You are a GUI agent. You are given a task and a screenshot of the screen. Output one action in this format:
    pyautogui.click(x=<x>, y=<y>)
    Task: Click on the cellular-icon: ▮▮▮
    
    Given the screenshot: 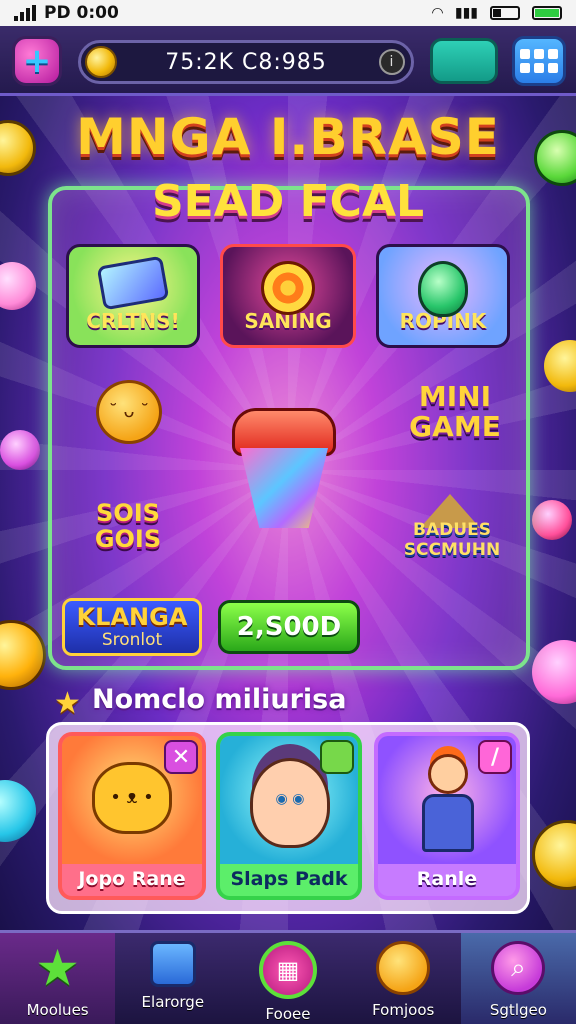 What is the action you would take?
    pyautogui.click(x=466, y=13)
    